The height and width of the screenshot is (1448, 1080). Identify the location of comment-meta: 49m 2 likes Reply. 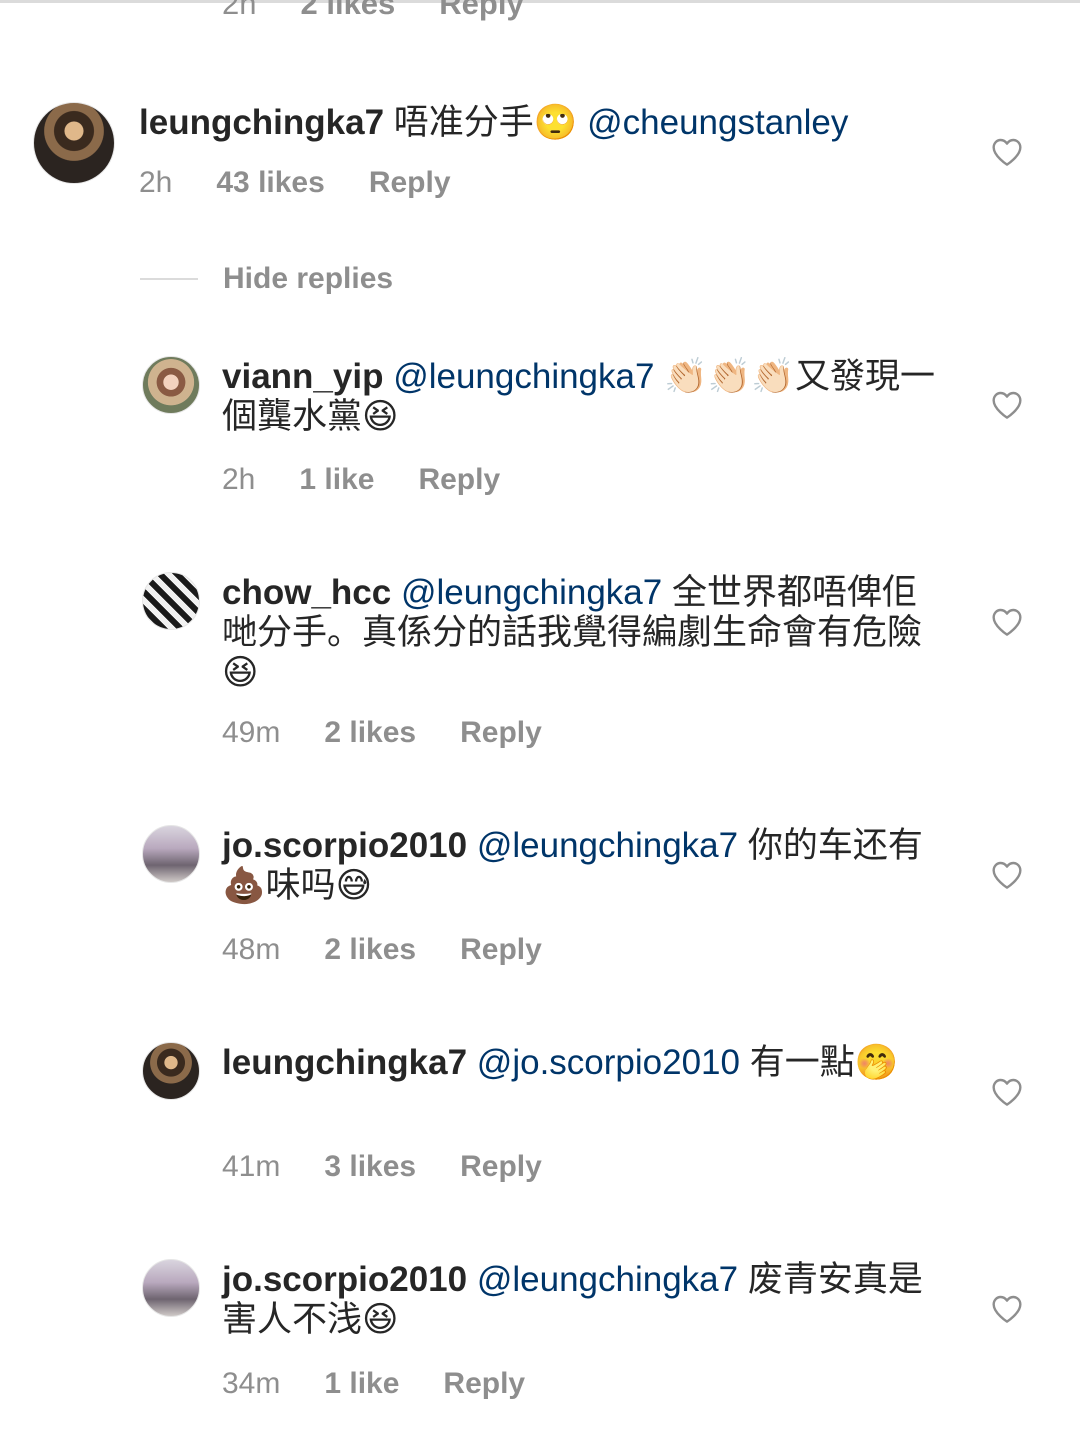
(404, 733).